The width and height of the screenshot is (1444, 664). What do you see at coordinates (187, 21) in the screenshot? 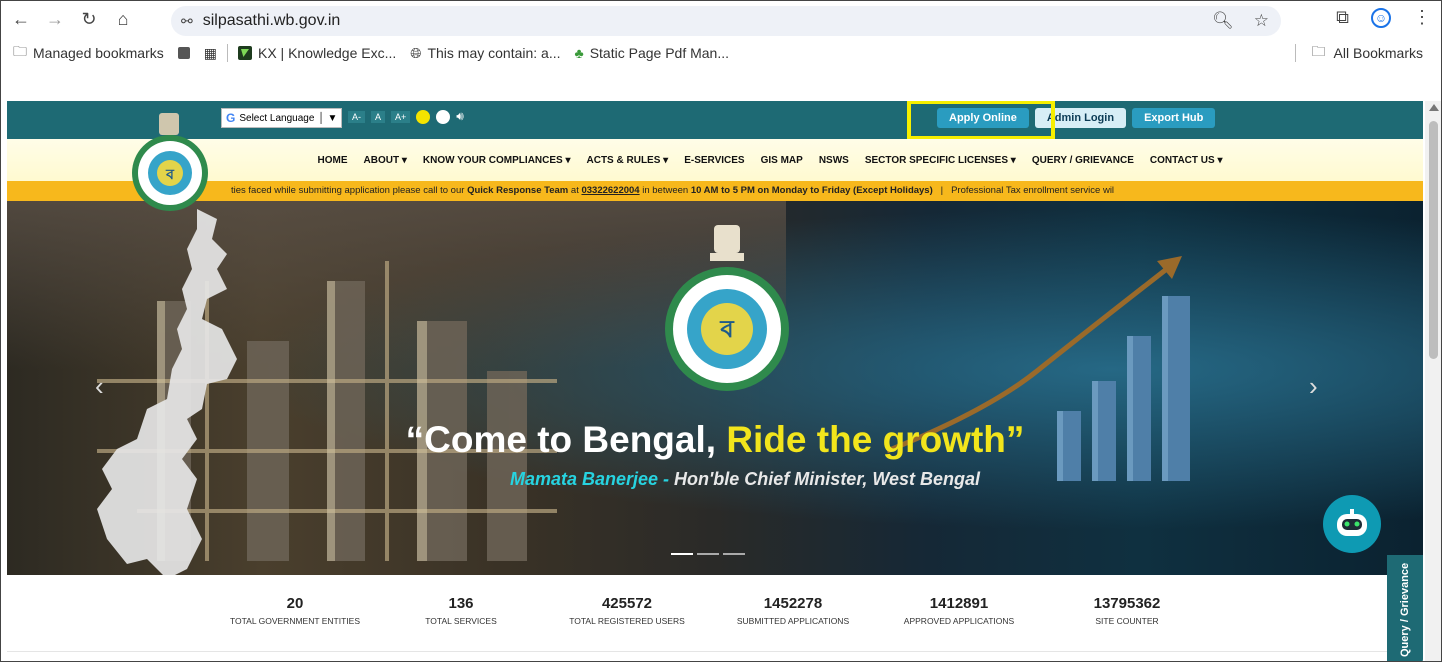
I see `site-info-icon: ⚯` at bounding box center [187, 21].